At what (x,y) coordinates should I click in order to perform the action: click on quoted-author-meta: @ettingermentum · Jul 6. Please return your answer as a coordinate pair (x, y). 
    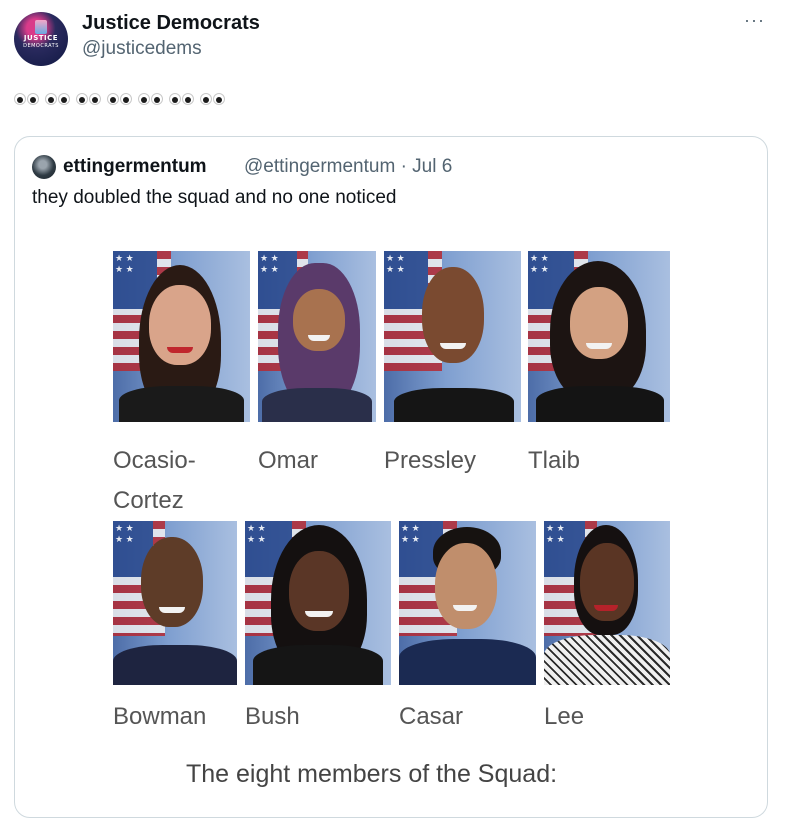
    Looking at the image, I should click on (348, 167).